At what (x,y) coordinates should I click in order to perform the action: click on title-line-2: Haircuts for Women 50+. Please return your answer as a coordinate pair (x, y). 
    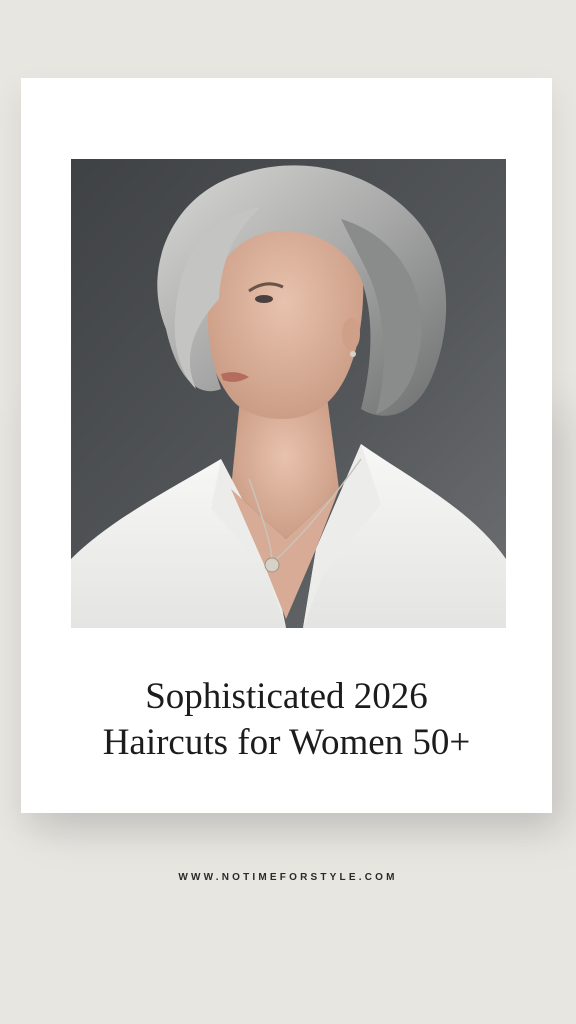
    Looking at the image, I should click on (286, 742).